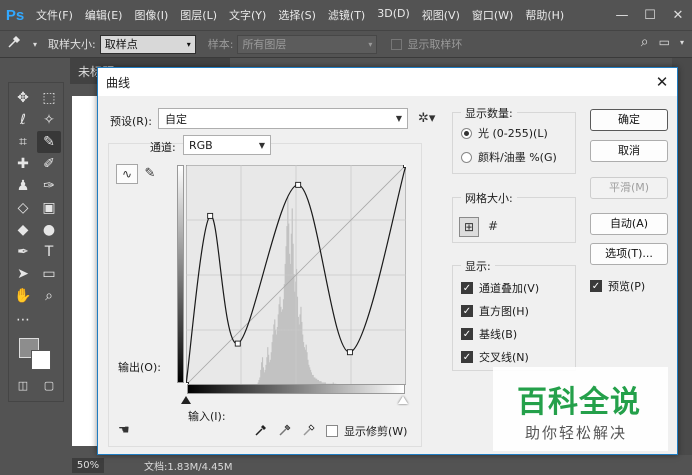 This screenshot has width=692, height=475. Describe the element at coordinates (346, 15) in the screenshot. I see `menu-item: 滤镜(T)` at that location.